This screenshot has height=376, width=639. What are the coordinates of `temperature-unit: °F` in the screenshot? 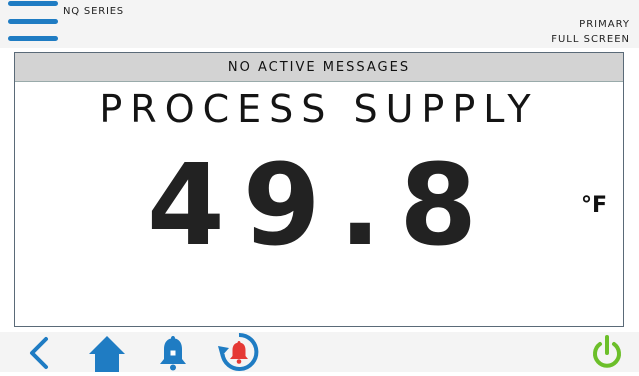 It's located at (594, 205).